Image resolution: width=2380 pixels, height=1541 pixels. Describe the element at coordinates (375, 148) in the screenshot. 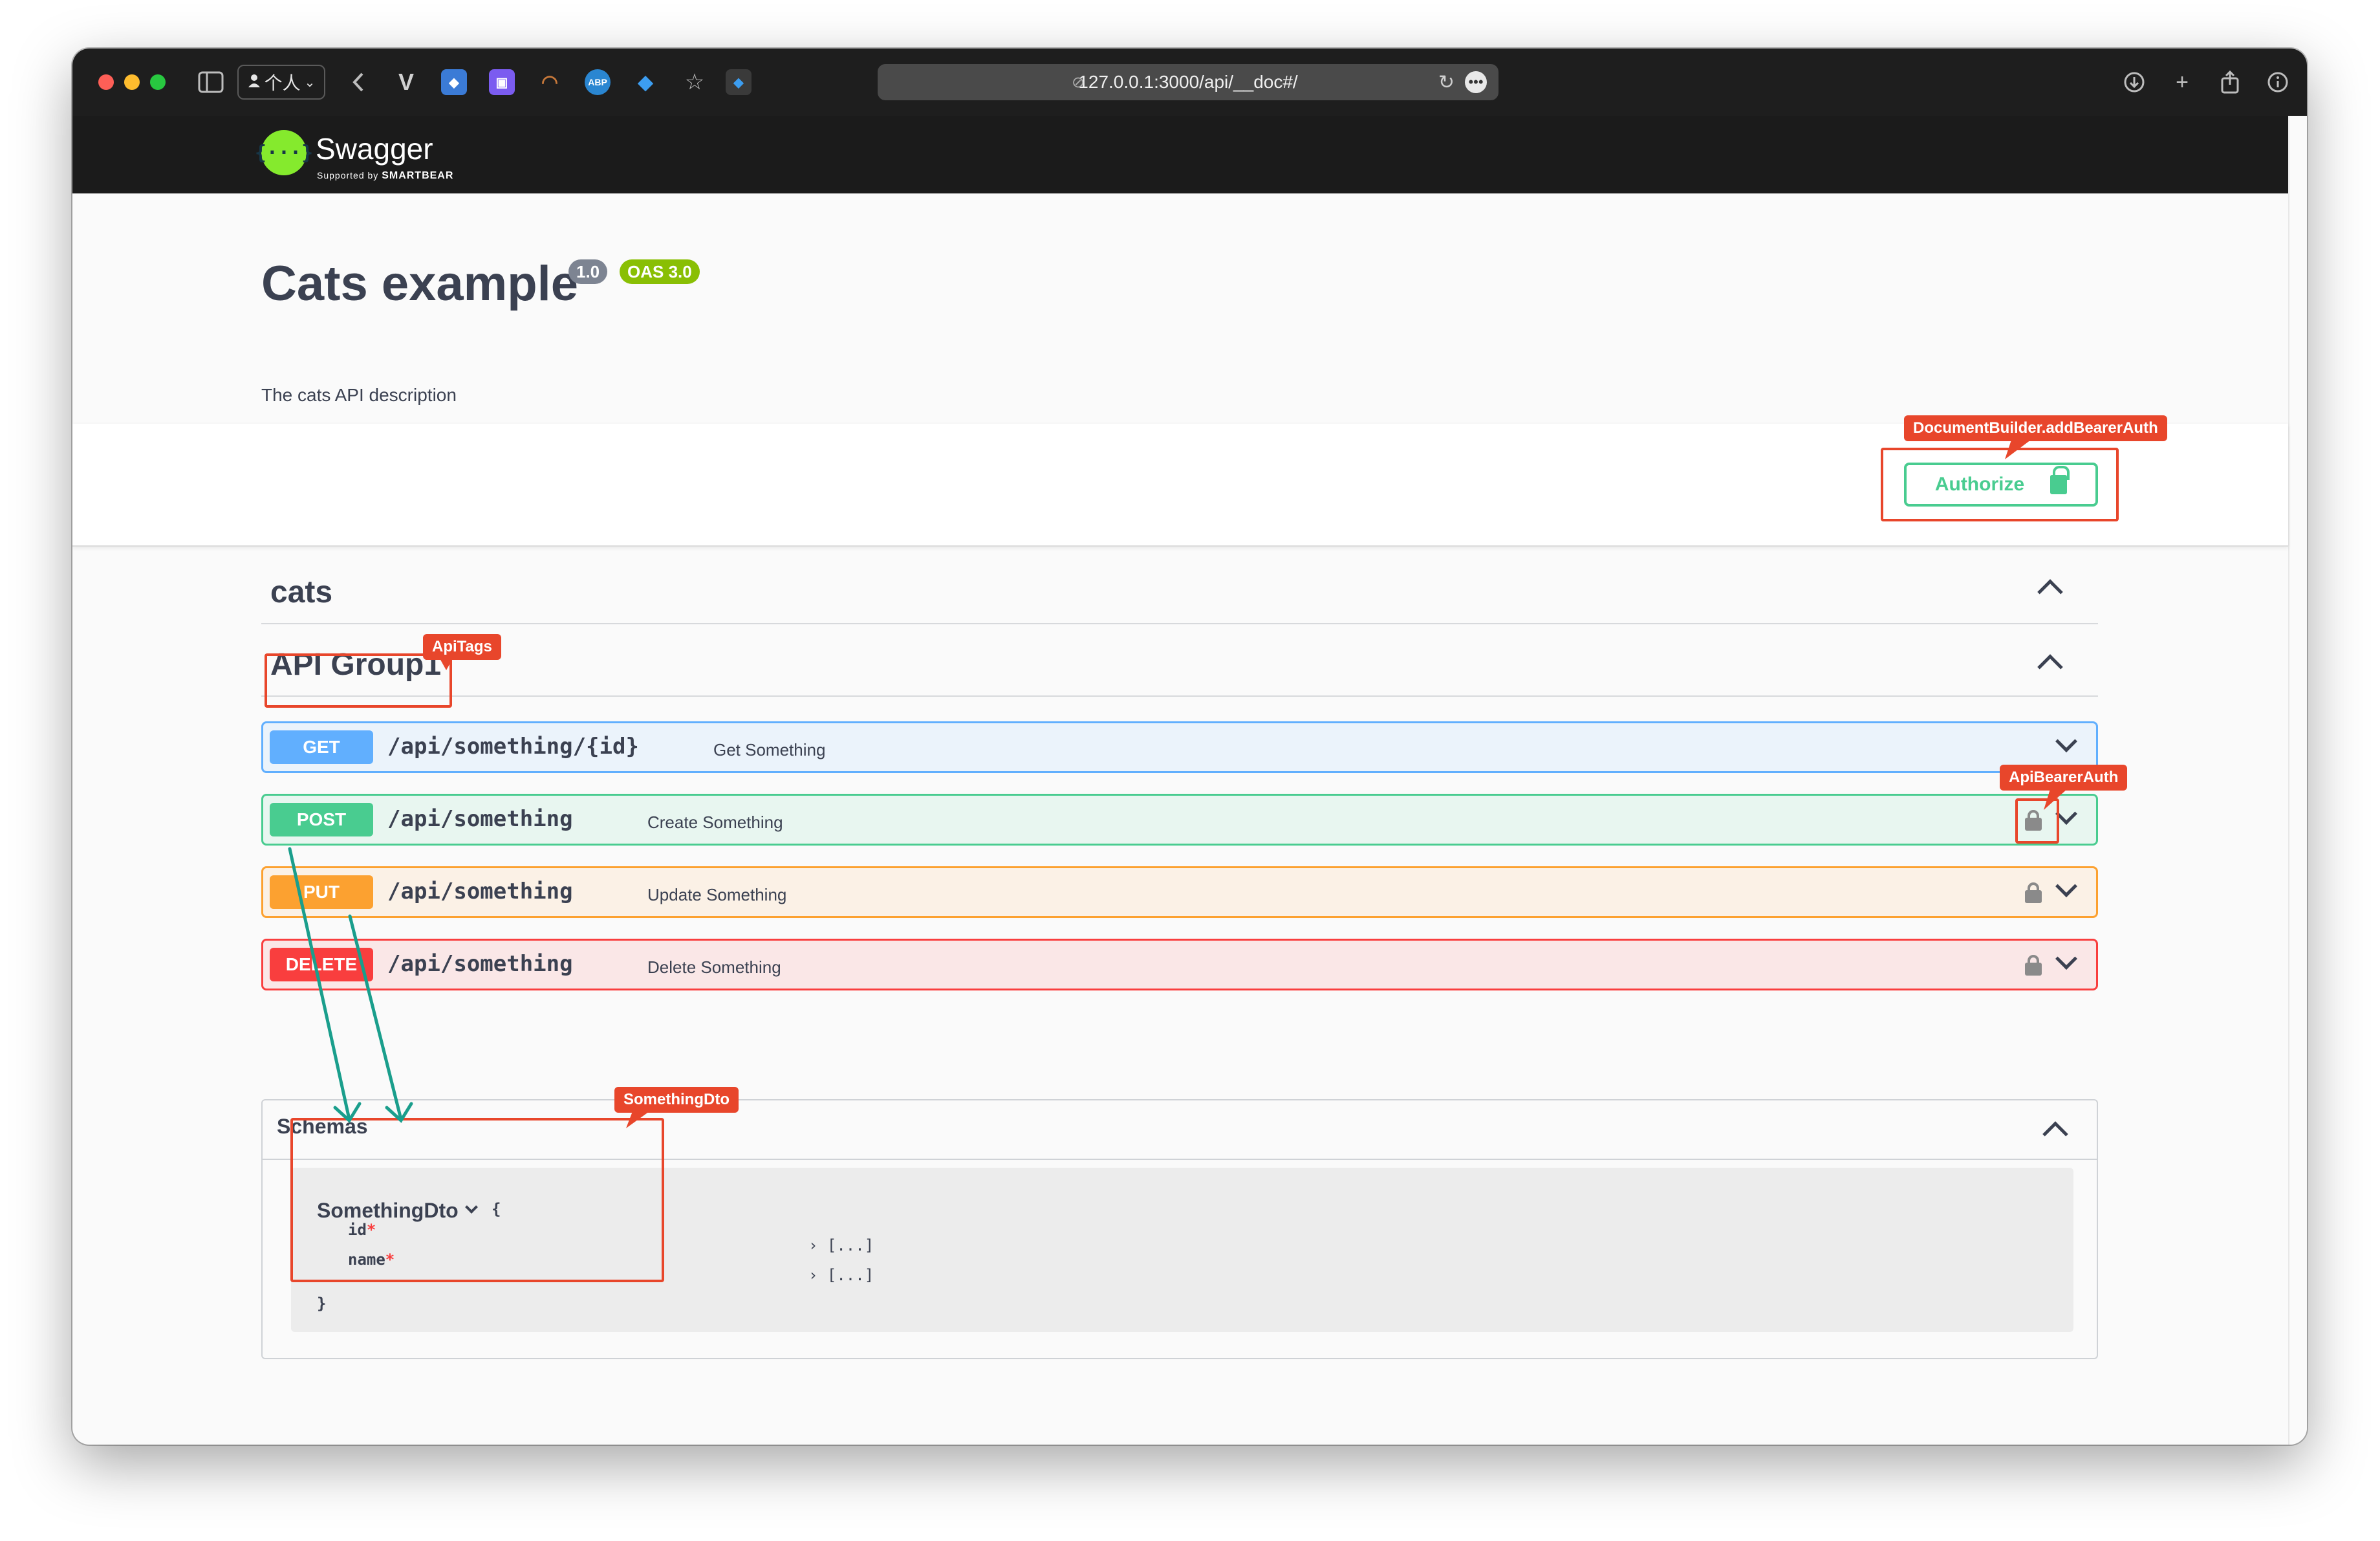

I see `swagger-logo-text: Swagger` at that location.